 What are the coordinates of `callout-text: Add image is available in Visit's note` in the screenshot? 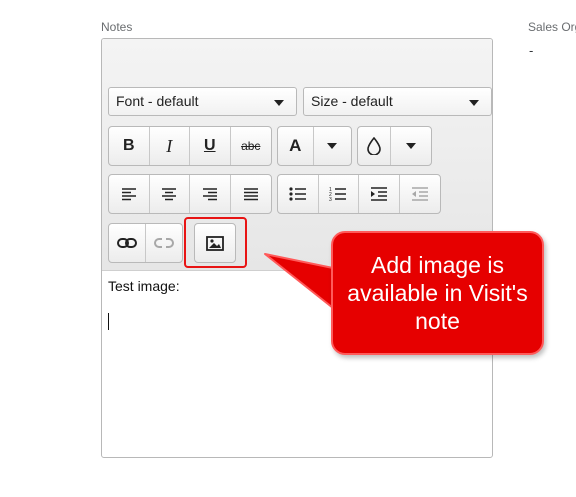 It's located at (437, 293).